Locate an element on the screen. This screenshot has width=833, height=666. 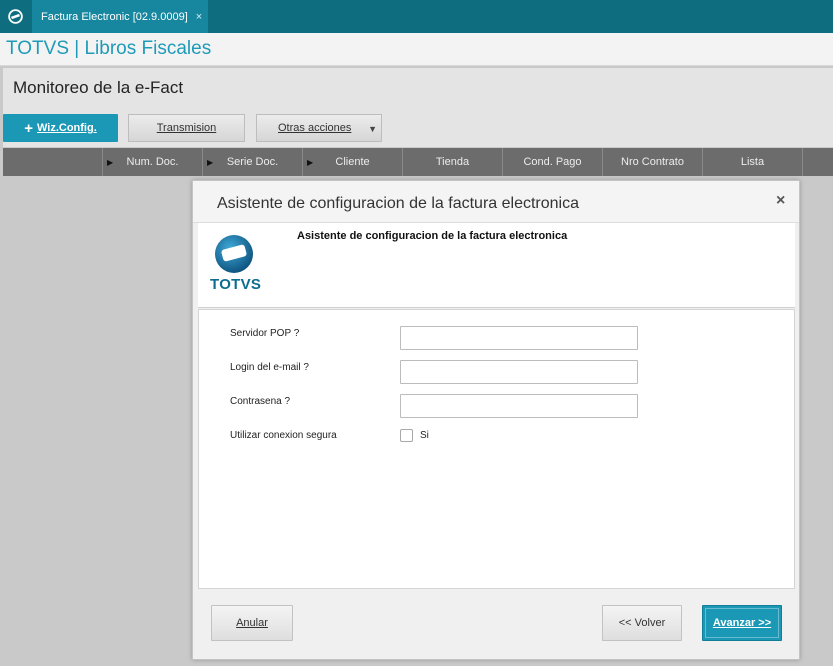
transmision-button: Transmision is located at coordinates (186, 128).